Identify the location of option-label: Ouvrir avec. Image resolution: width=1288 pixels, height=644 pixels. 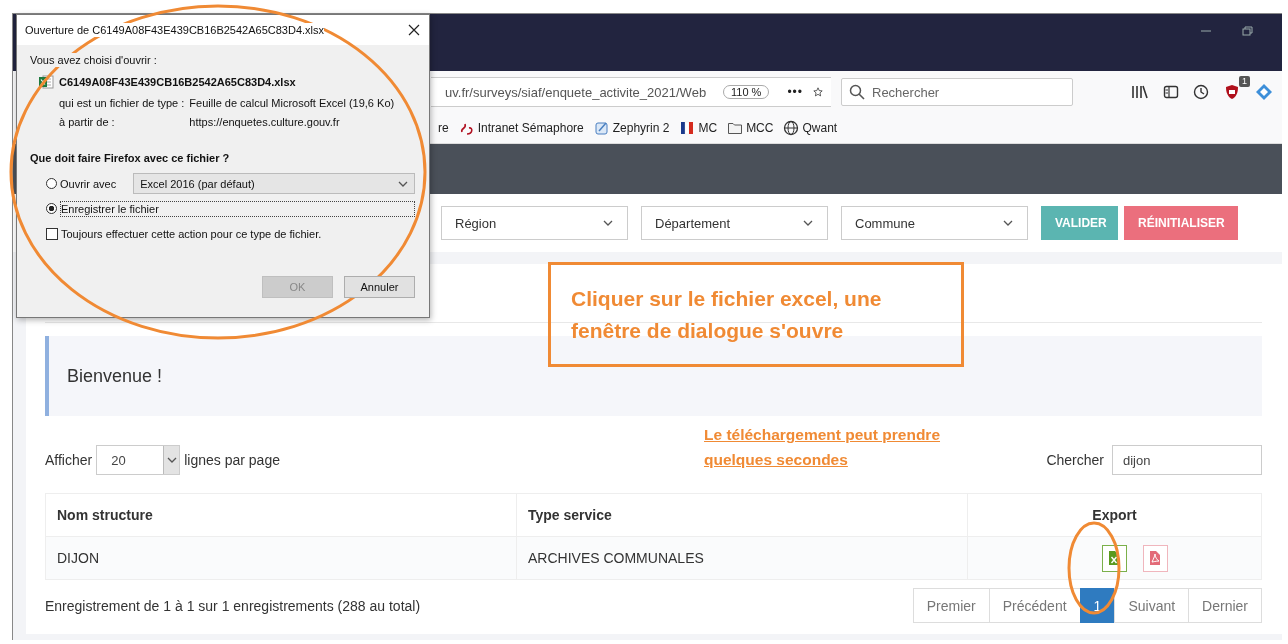
(88, 183).